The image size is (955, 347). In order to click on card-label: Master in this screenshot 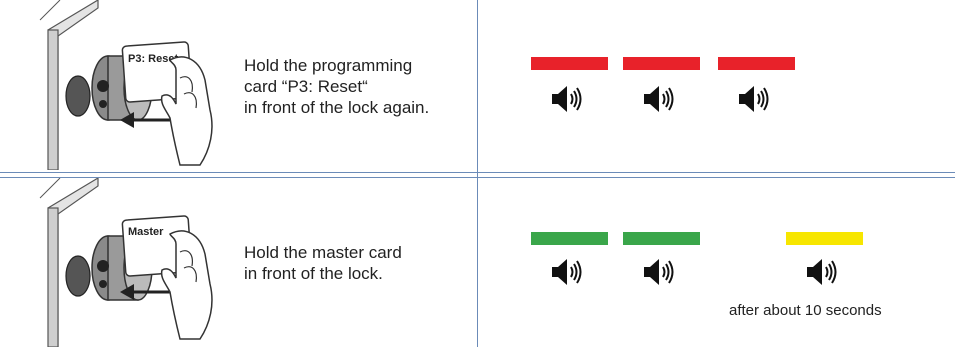, I will do `click(146, 232)`.